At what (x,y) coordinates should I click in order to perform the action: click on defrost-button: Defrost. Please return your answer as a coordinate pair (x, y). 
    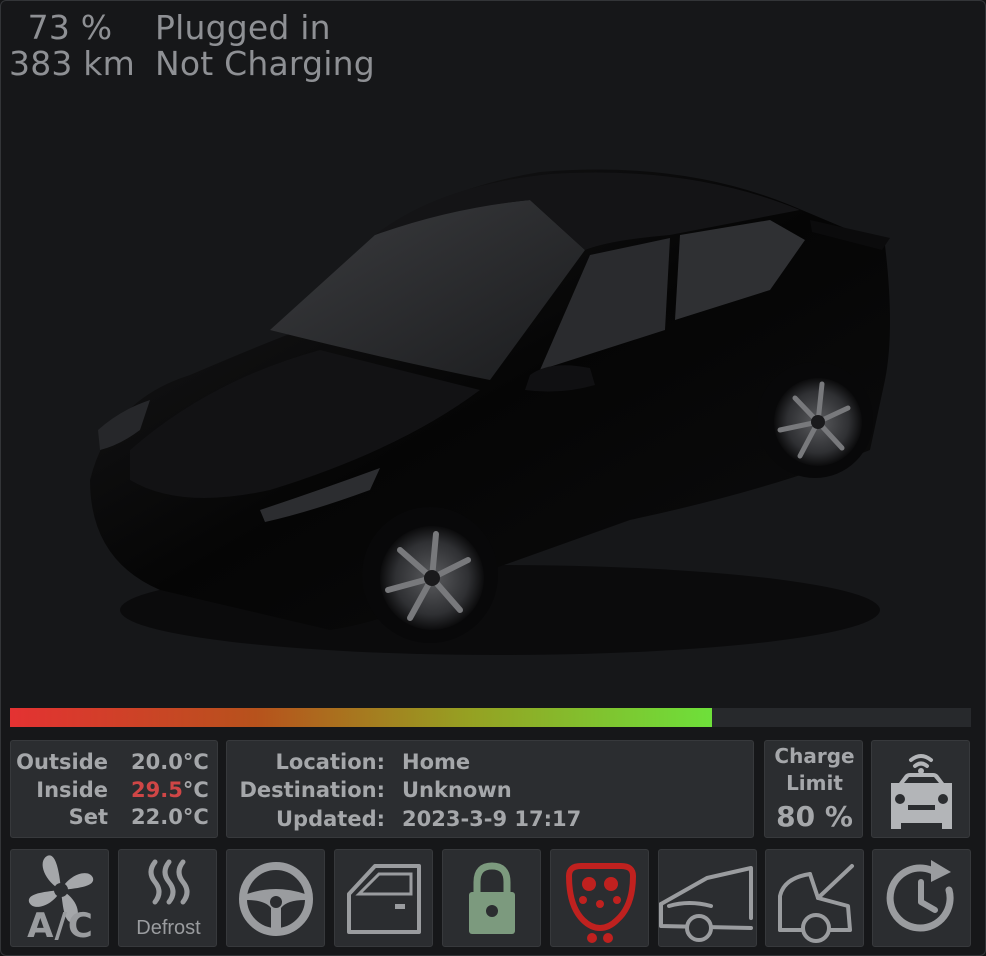
    Looking at the image, I should click on (167, 898).